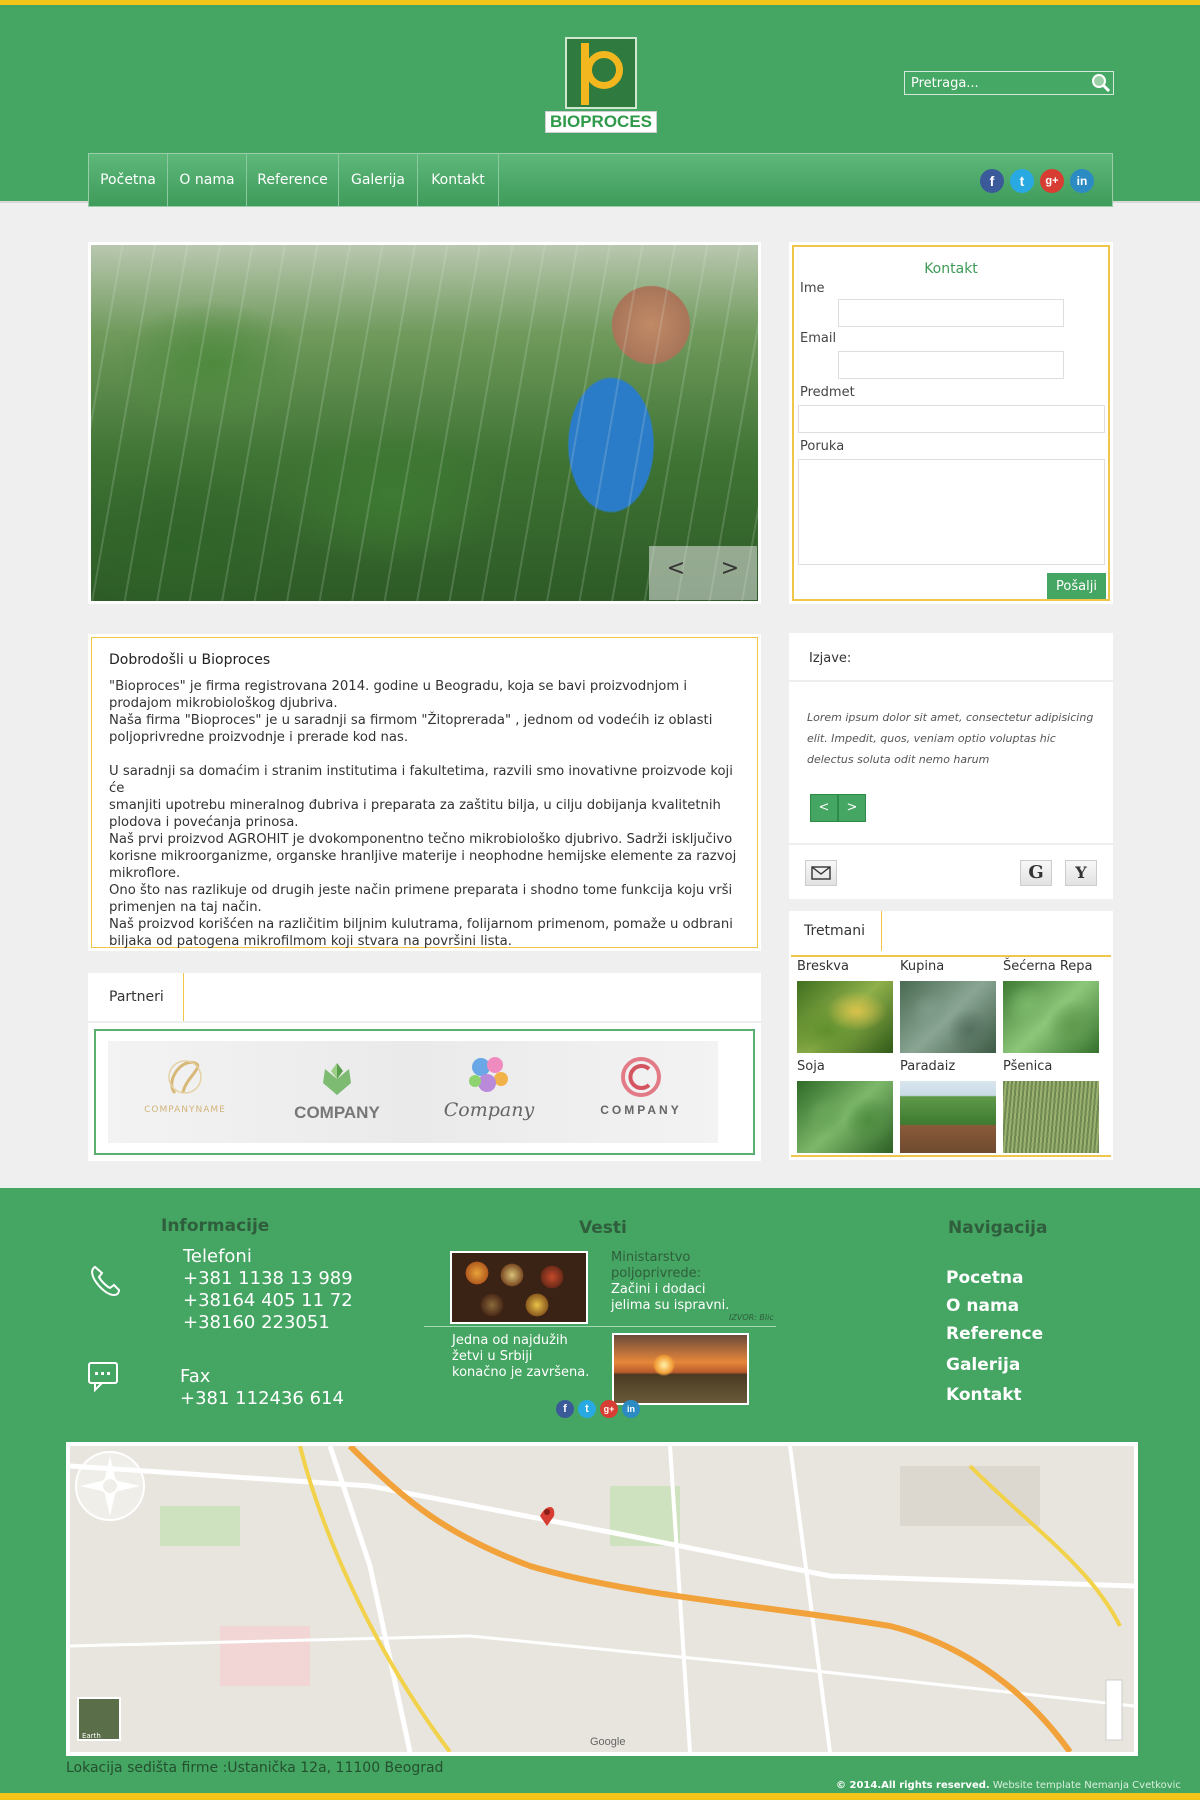  What do you see at coordinates (984, 1395) in the screenshot?
I see `footer-nav-kontakt: Kontakt` at bounding box center [984, 1395].